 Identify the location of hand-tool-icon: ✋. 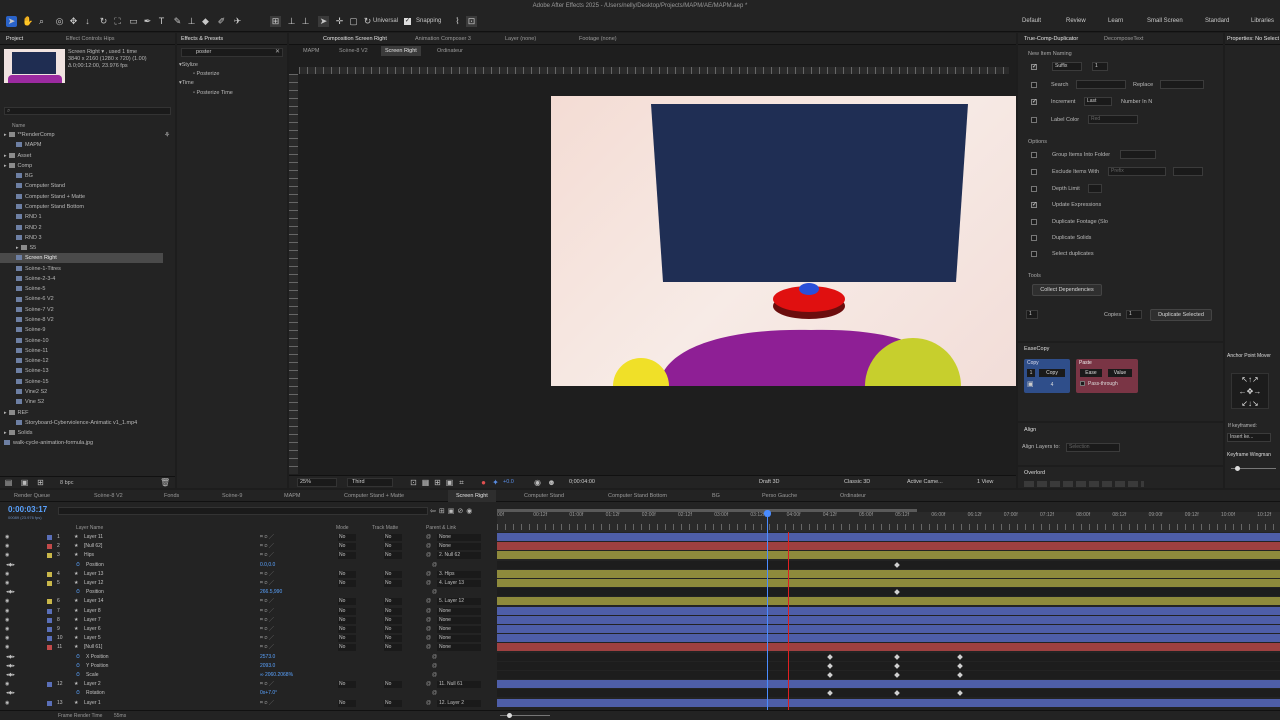
(27, 21).